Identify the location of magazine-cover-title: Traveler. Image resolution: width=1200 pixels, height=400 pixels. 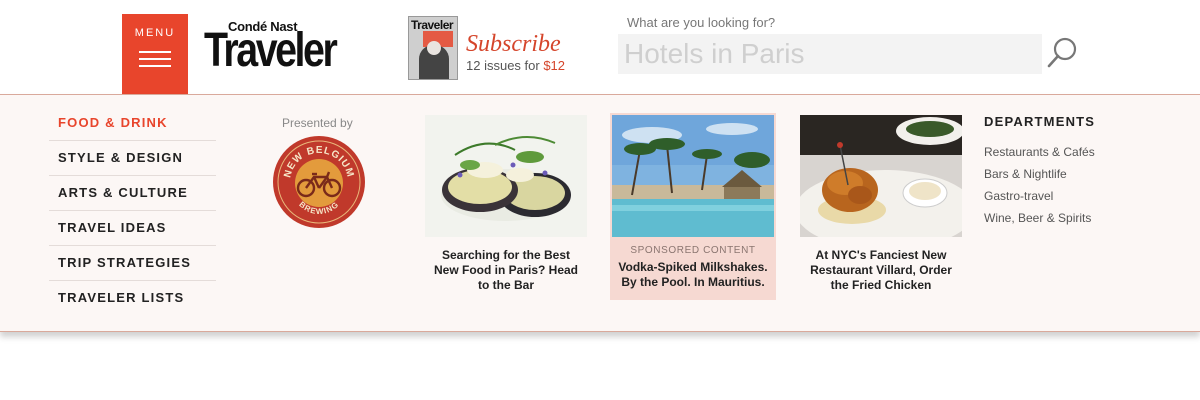
(432, 25).